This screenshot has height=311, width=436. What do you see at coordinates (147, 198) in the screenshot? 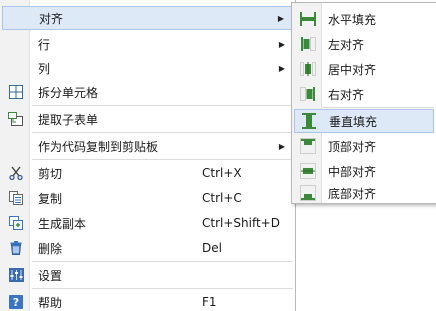
I see `menu-item-copy: 复制 Ctrl+C` at bounding box center [147, 198].